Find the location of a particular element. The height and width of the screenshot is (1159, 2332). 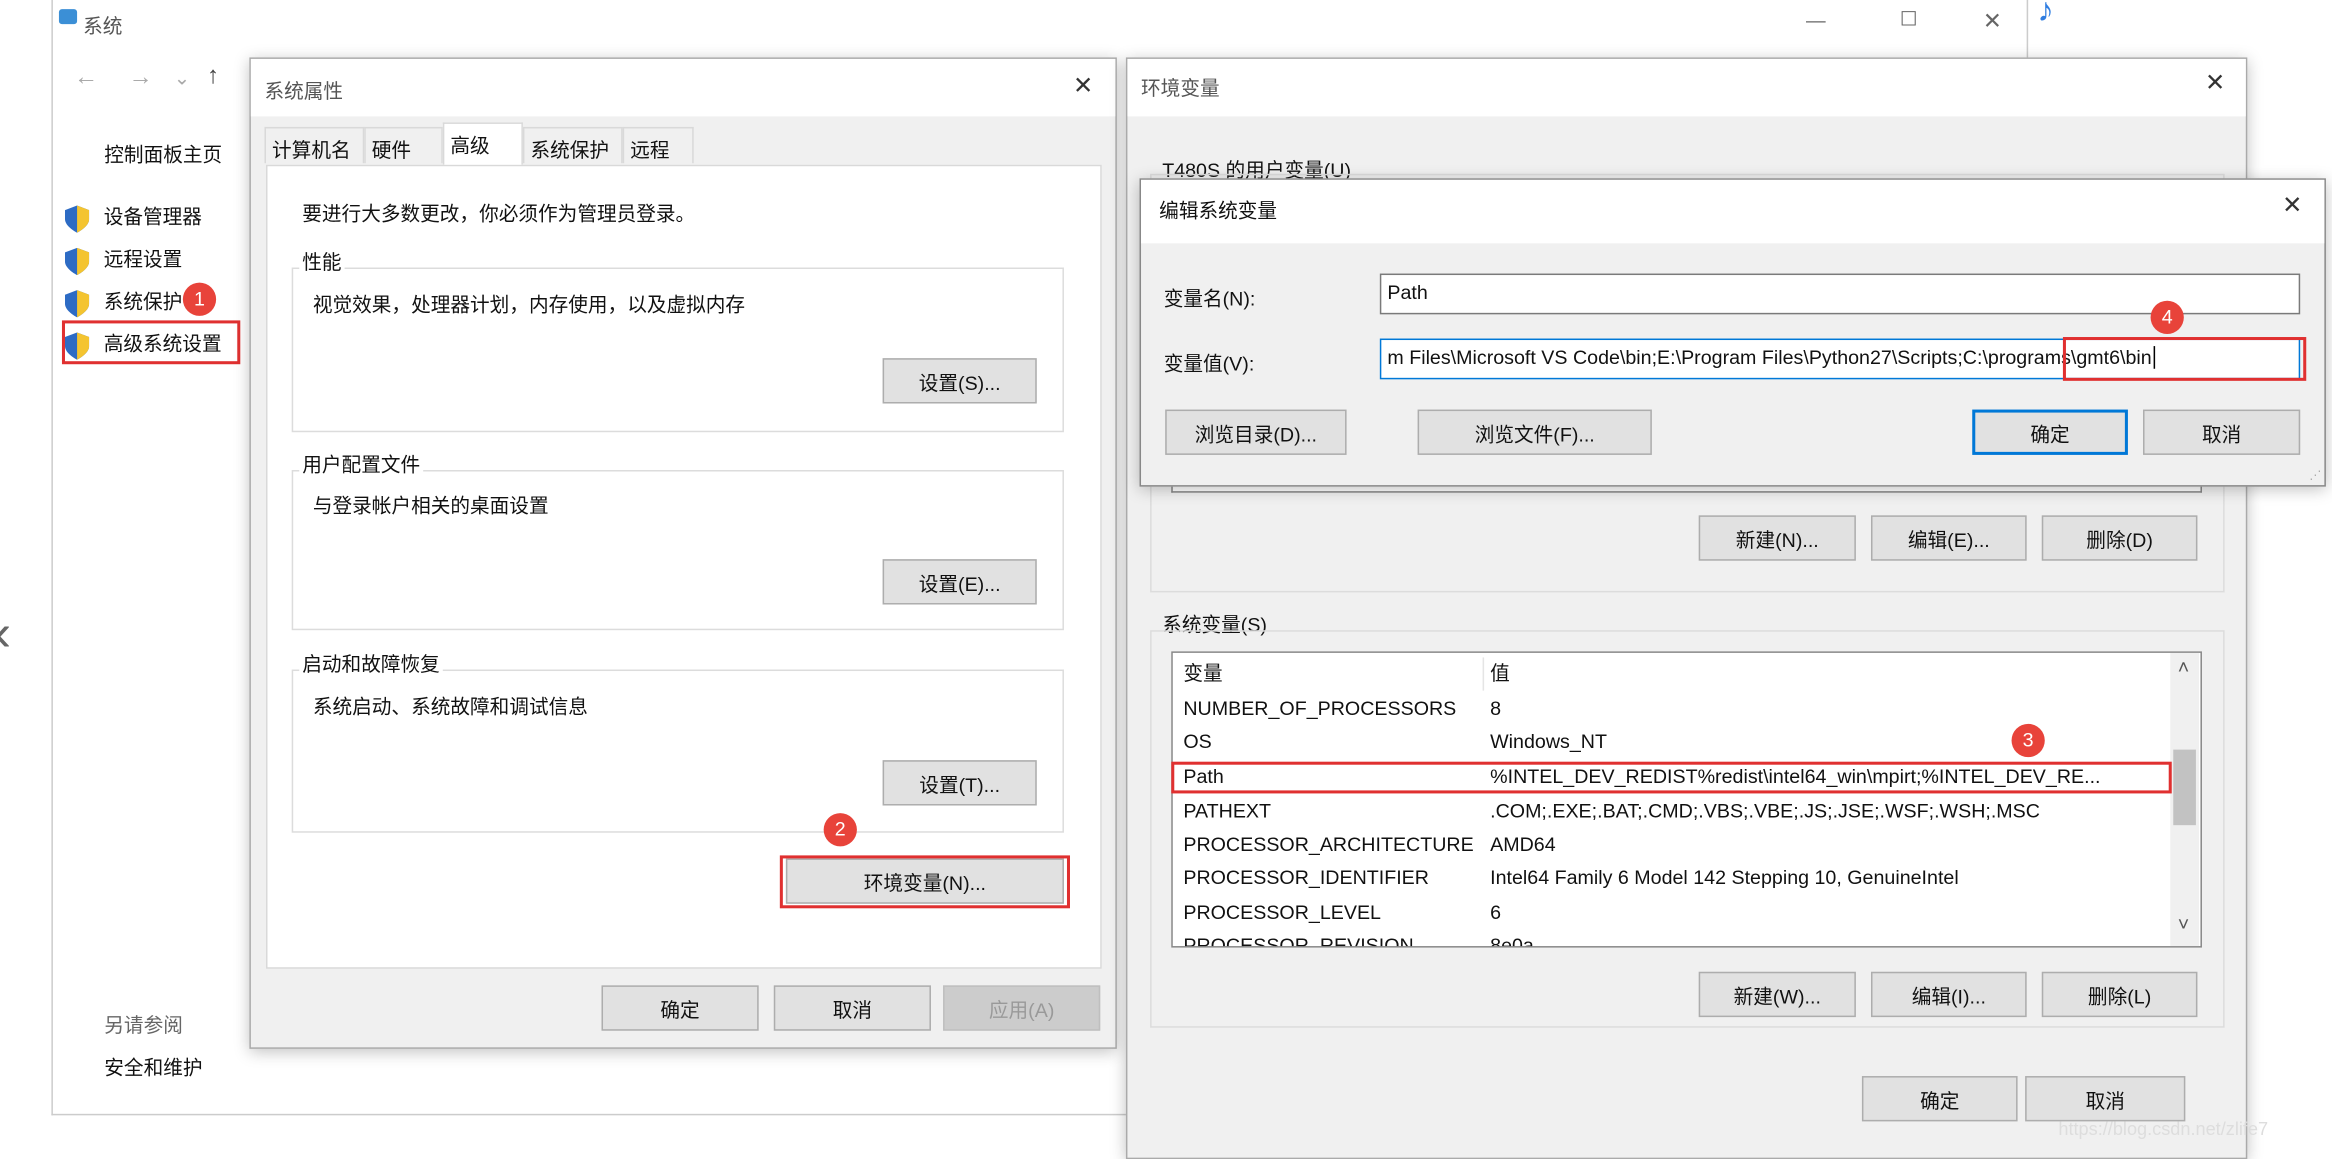

step-badge-1: 1 is located at coordinates (199, 299).